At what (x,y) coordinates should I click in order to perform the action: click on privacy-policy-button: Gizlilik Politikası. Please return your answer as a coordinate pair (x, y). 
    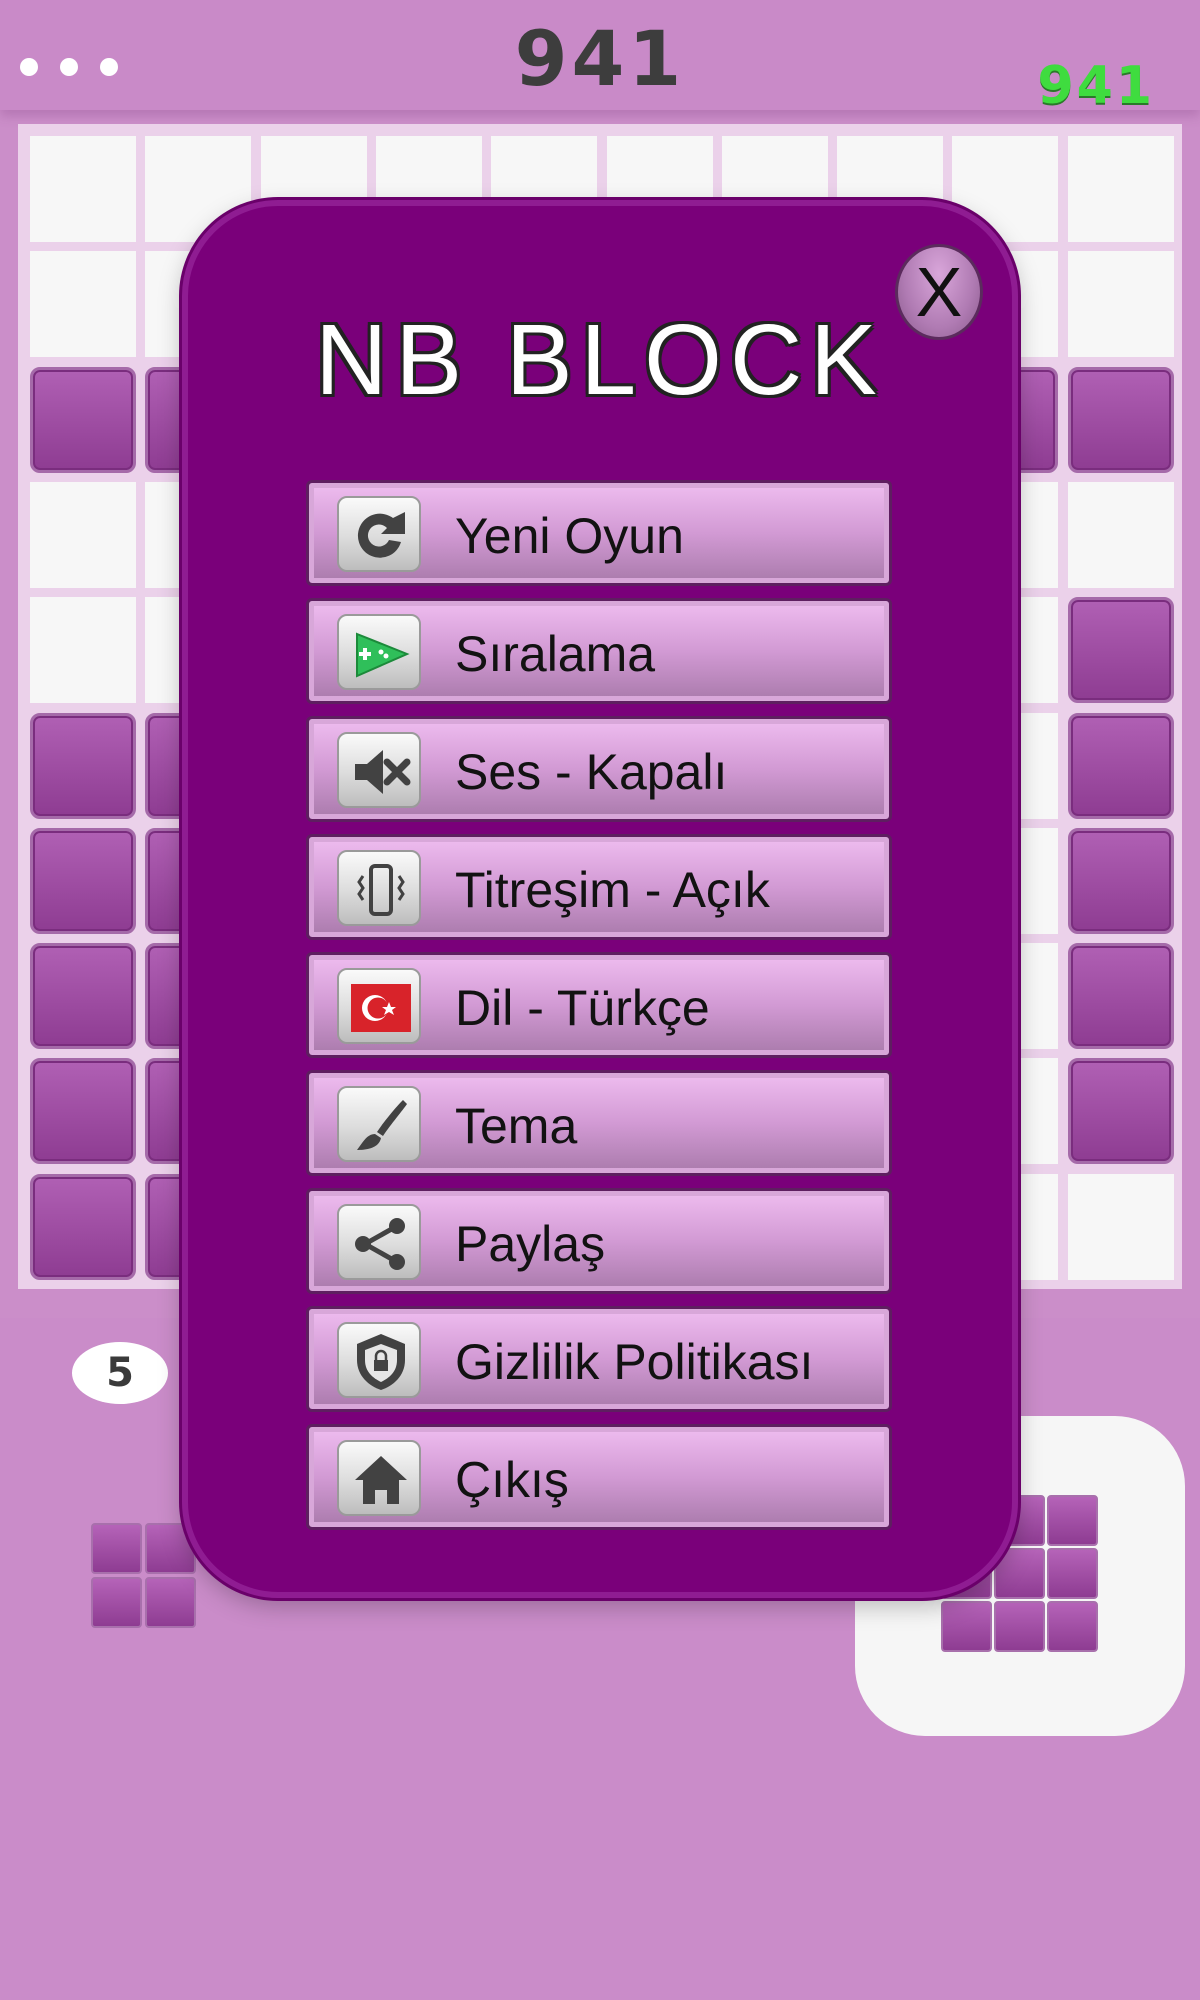
    Looking at the image, I should click on (599, 1359).